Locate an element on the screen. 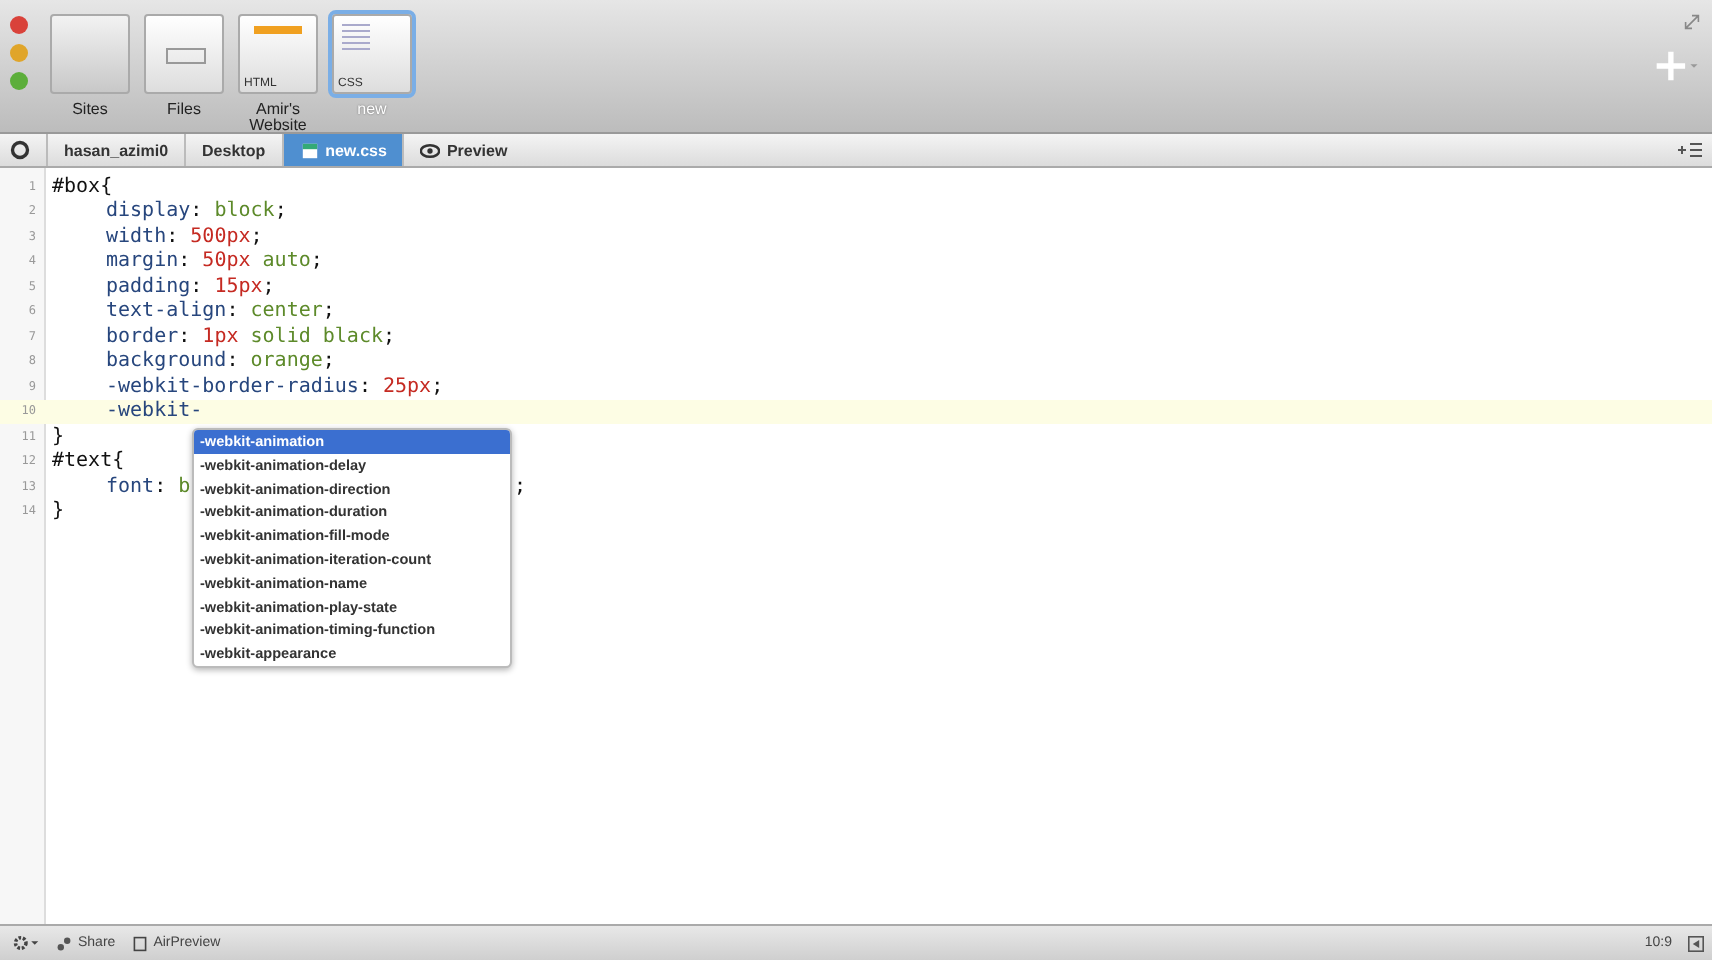  code-line: #box{ is located at coordinates (82, 186).